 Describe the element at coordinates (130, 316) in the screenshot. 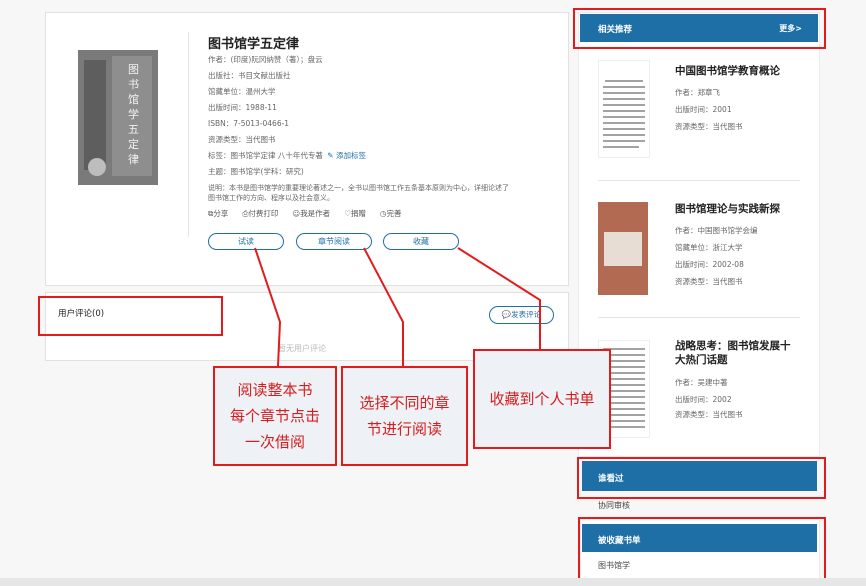

I see `comments-highlight` at that location.